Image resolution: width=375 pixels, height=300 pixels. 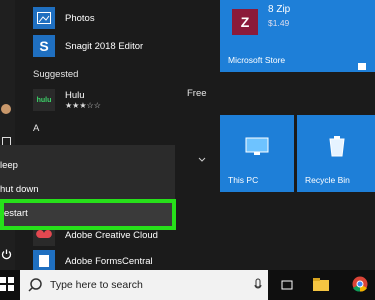 What do you see at coordinates (360, 286) in the screenshot?
I see `chrome-icon` at bounding box center [360, 286].